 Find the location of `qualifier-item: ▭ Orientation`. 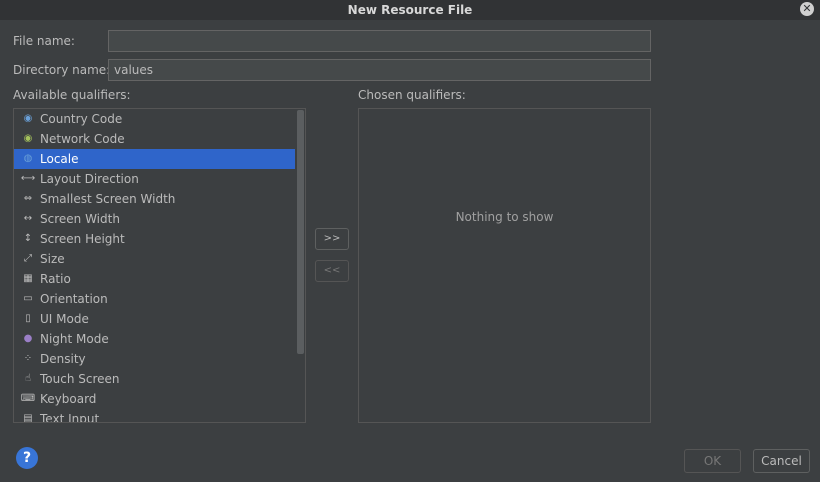

qualifier-item: ▭ Orientation is located at coordinates (154, 299).